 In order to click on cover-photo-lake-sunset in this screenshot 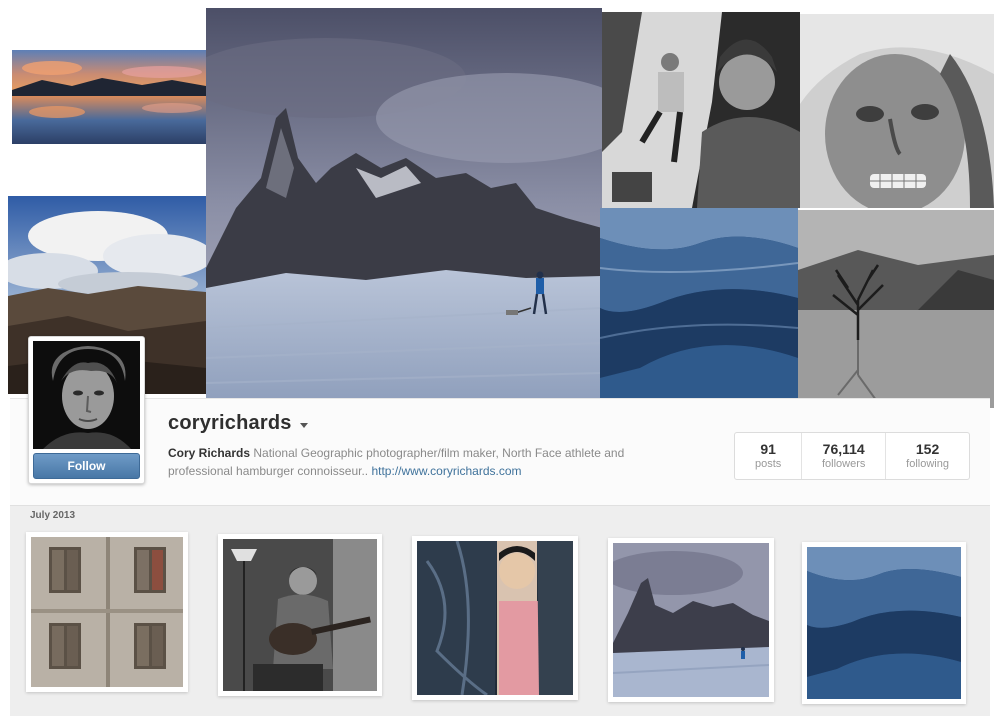, I will do `click(109, 97)`.